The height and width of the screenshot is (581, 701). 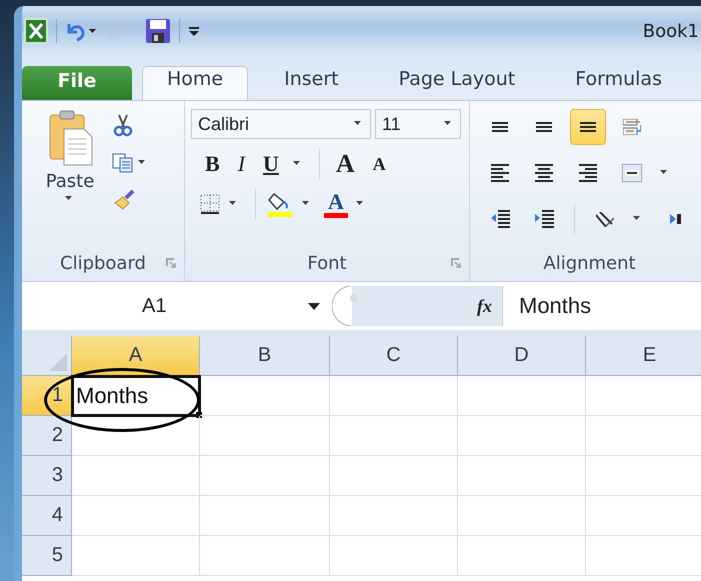 I want to click on table-cell: Months, so click(x=136, y=396).